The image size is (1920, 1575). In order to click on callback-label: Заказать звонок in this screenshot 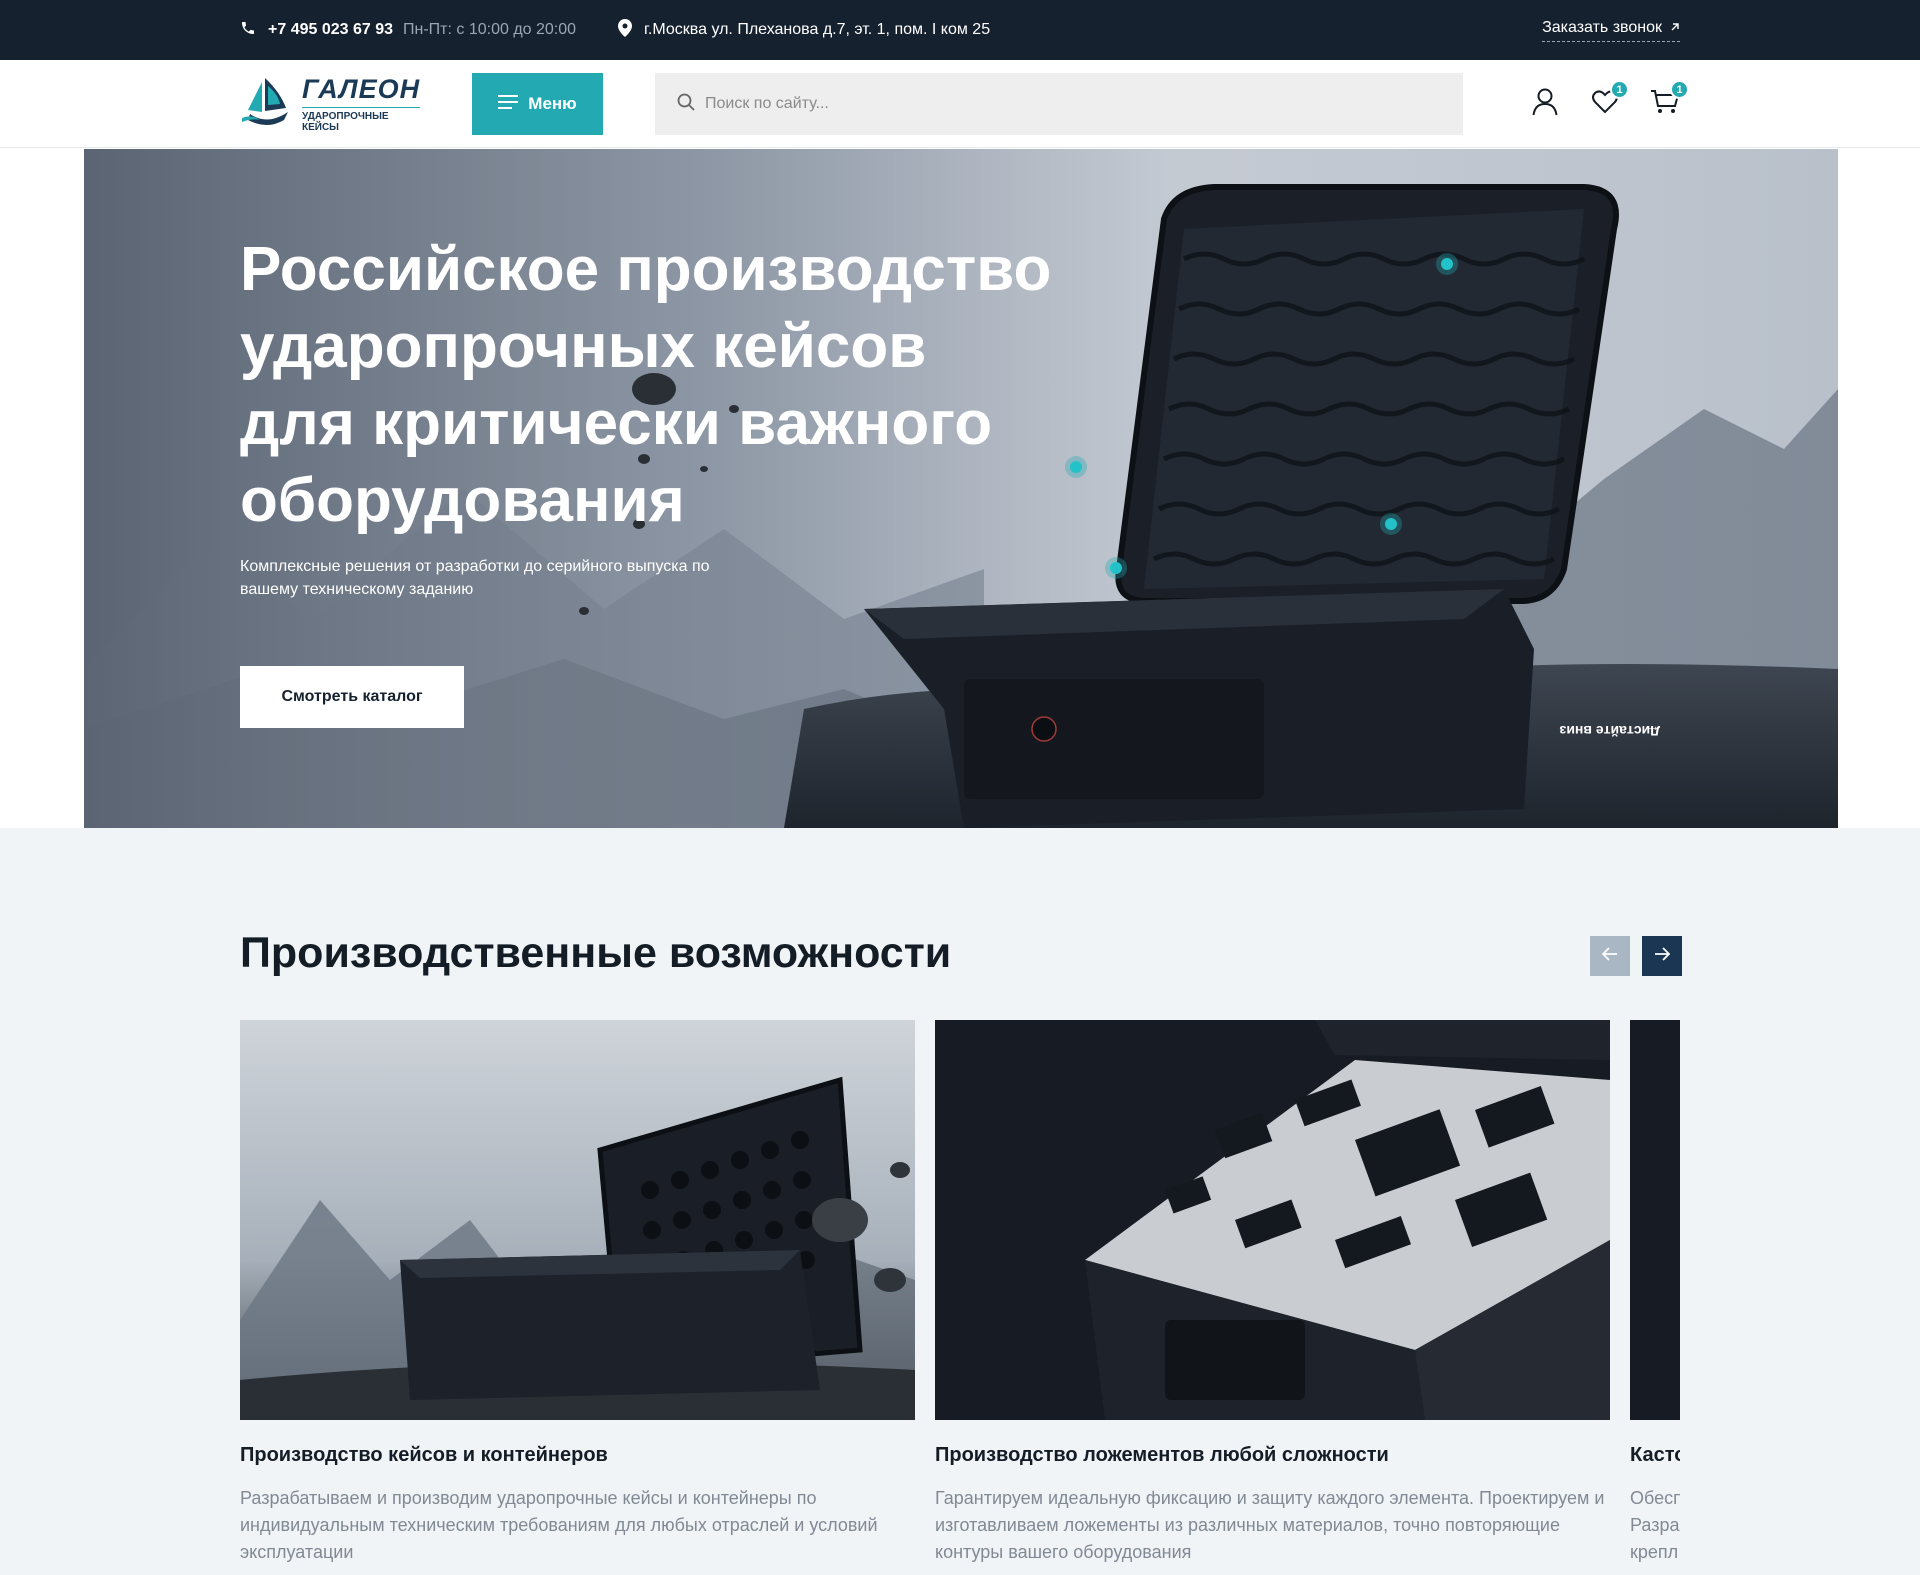, I will do `click(1602, 27)`.